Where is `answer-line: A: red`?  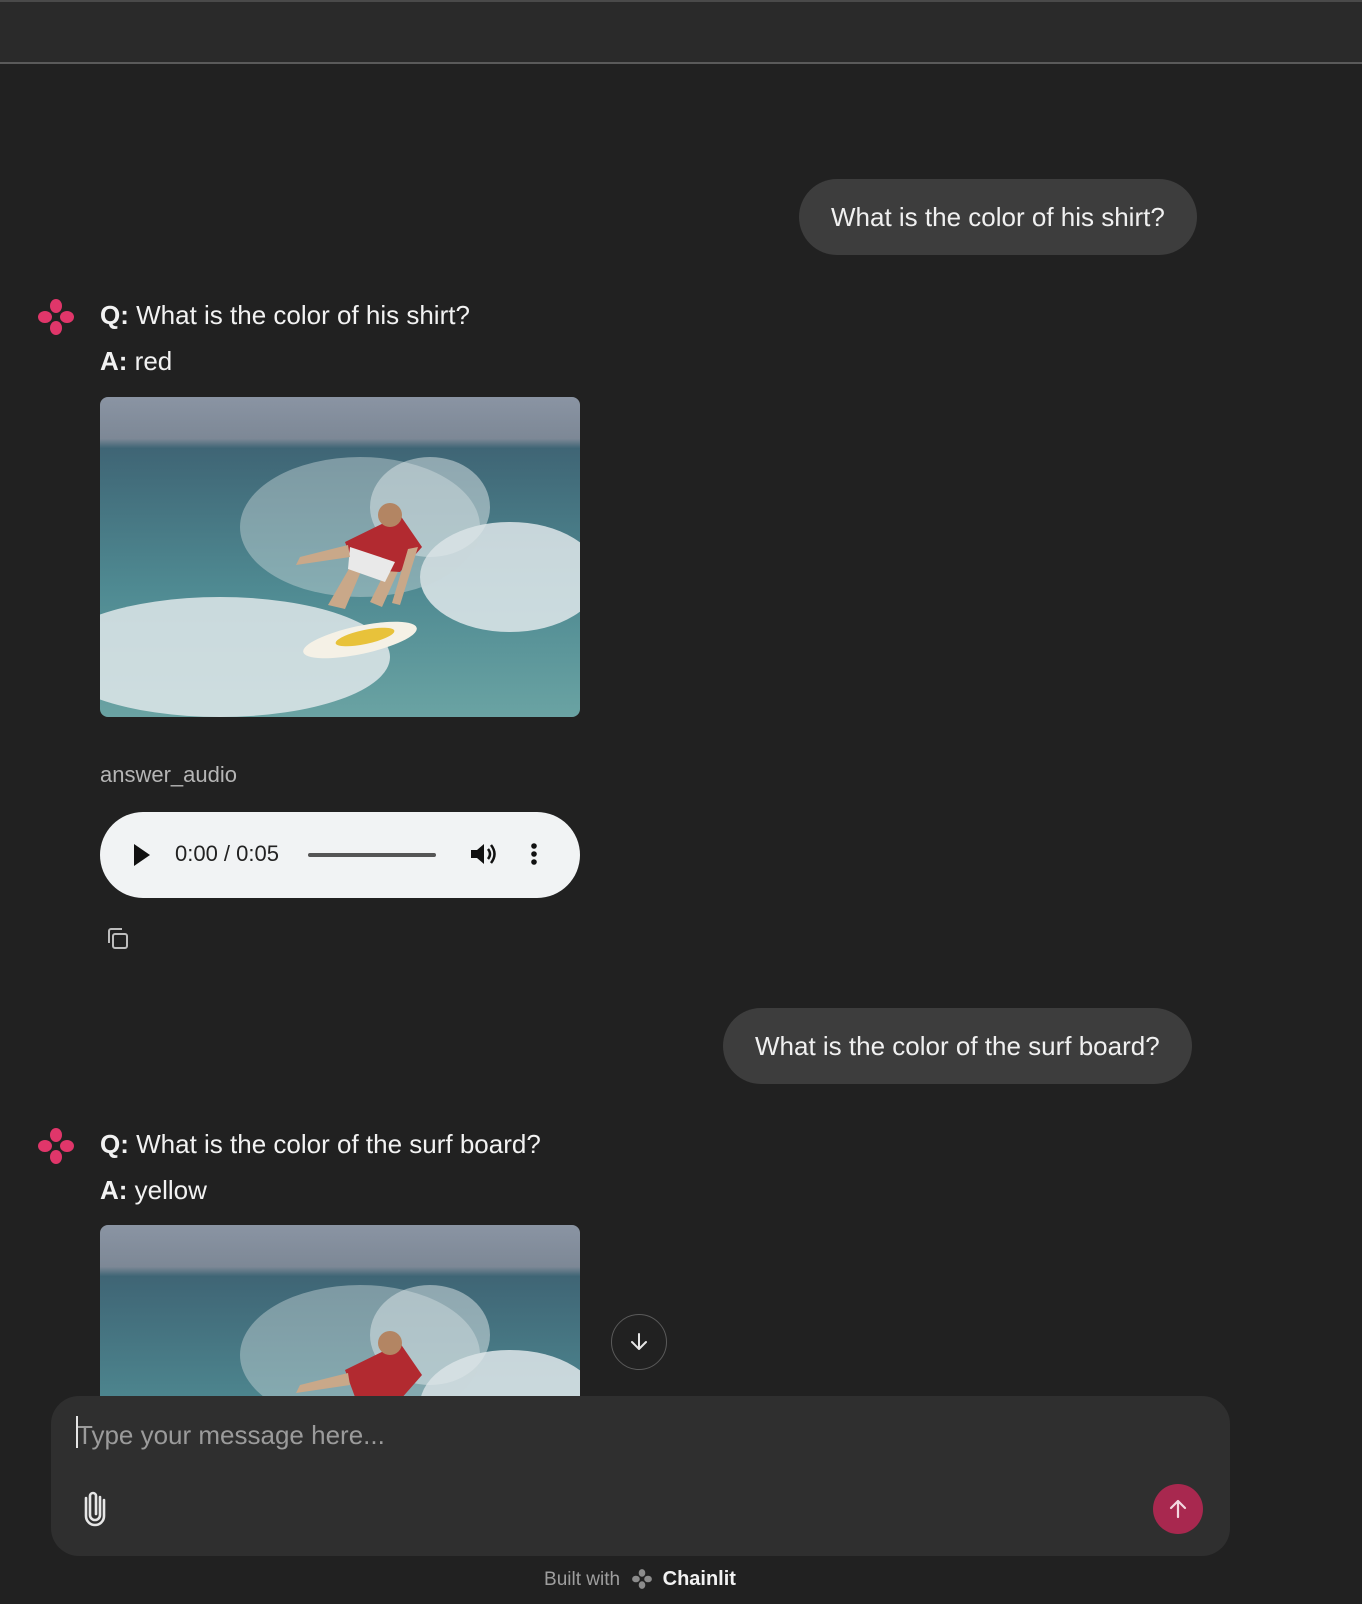 answer-line: A: red is located at coordinates (136, 361).